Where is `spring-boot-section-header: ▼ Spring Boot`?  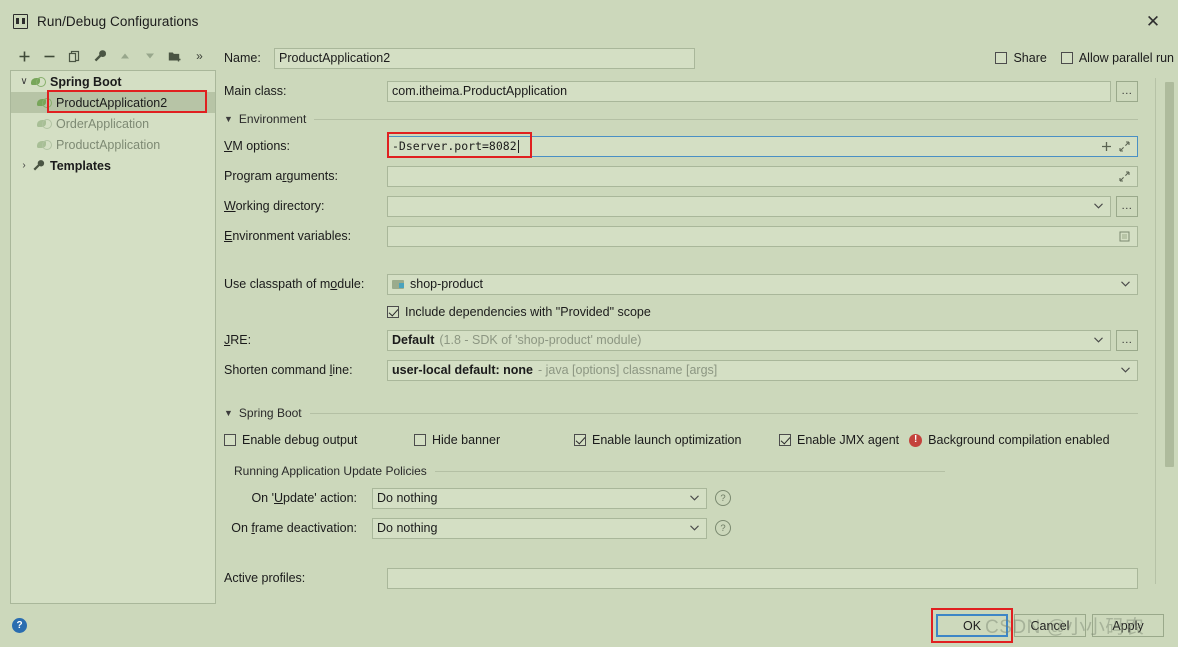
spring-boot-section-header: ▼ Spring Boot is located at coordinates (681, 413).